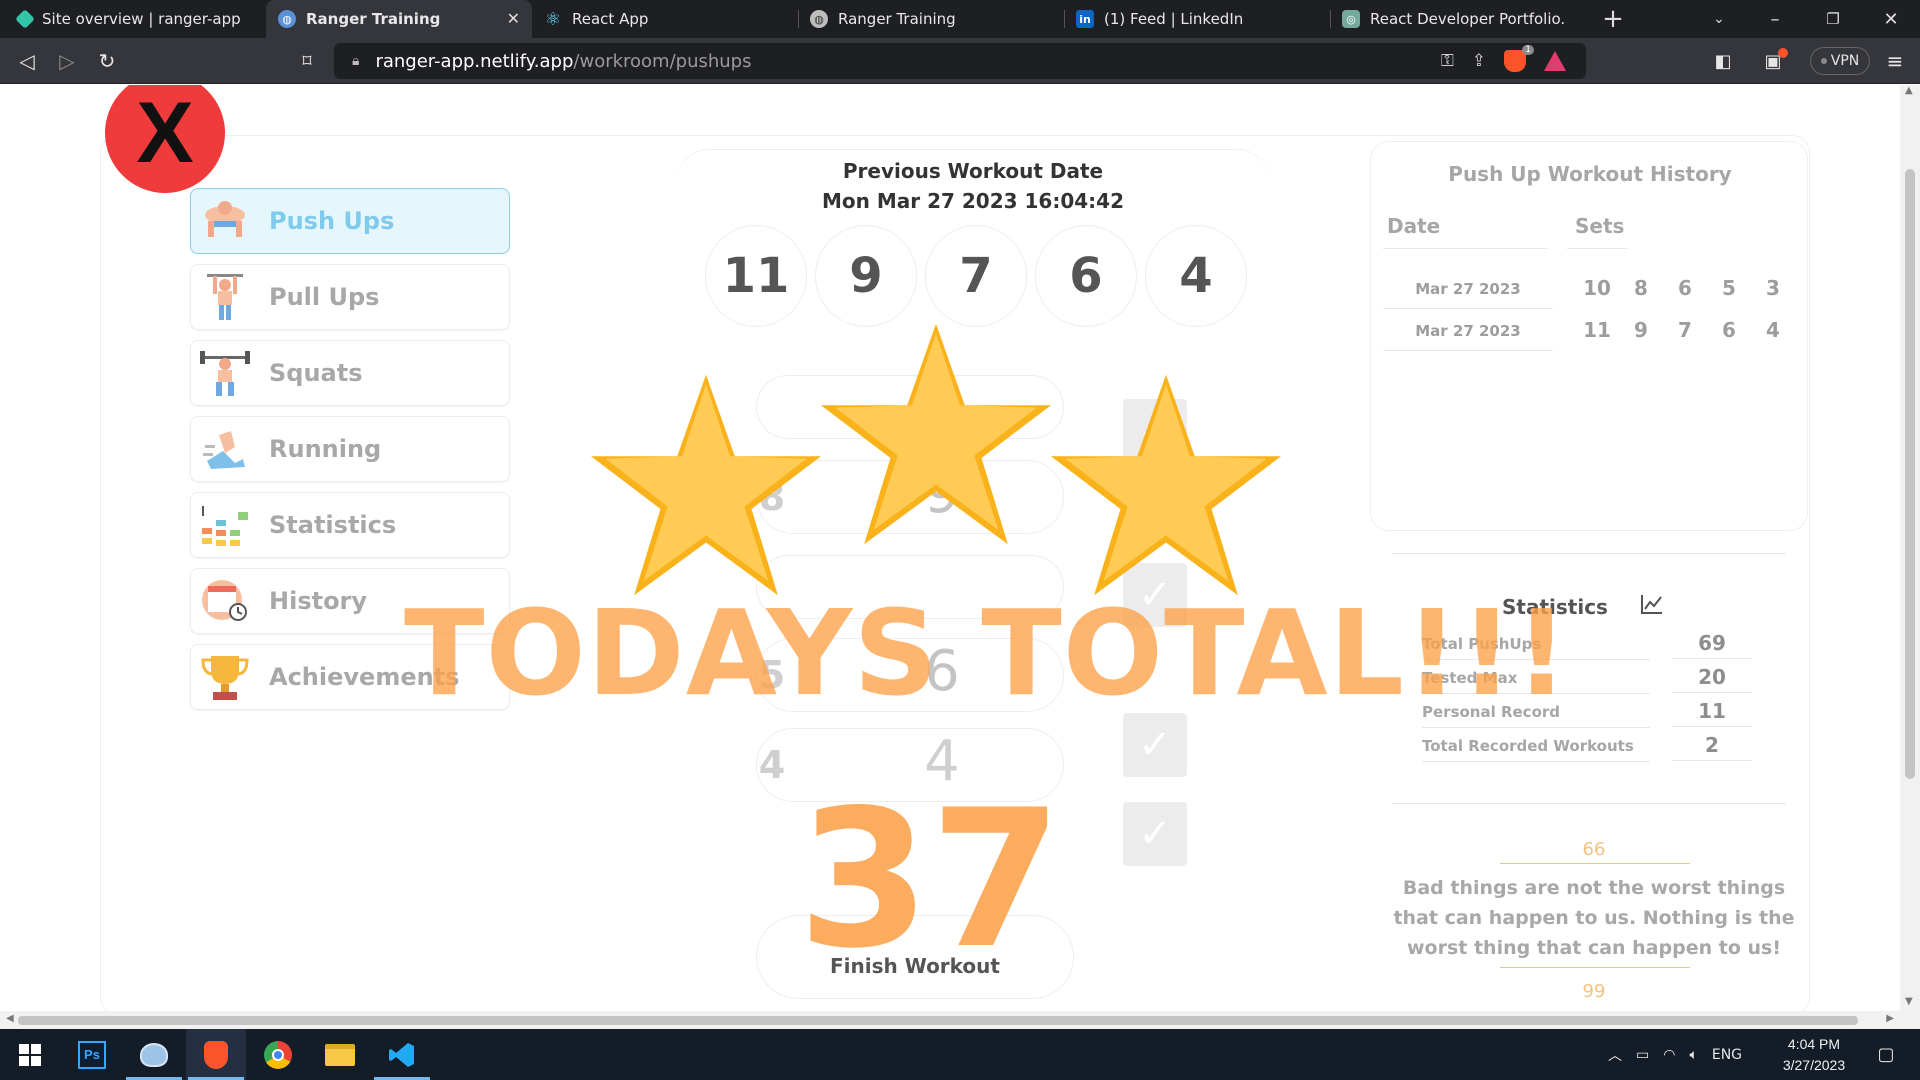 This screenshot has height=1080, width=1920. What do you see at coordinates (1712, 713) in the screenshot?
I see `stat-value: 11` at bounding box center [1712, 713].